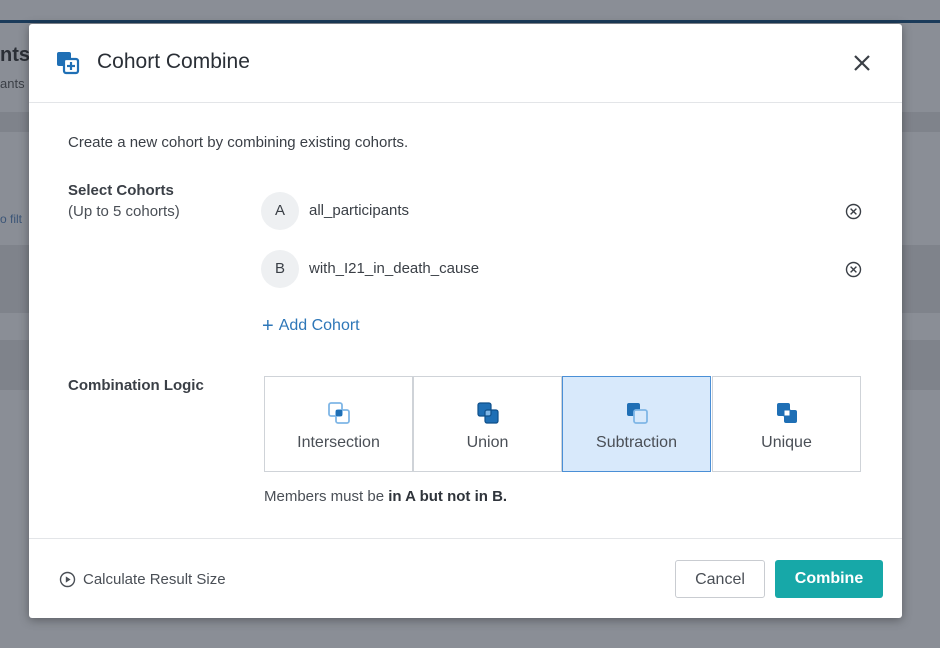  I want to click on combine-button: Combine, so click(829, 579).